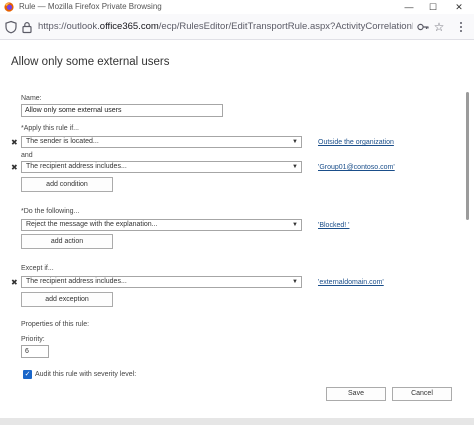 The width and height of the screenshot is (474, 425). What do you see at coordinates (409, 7) in the screenshot?
I see `minimize-button: —` at bounding box center [409, 7].